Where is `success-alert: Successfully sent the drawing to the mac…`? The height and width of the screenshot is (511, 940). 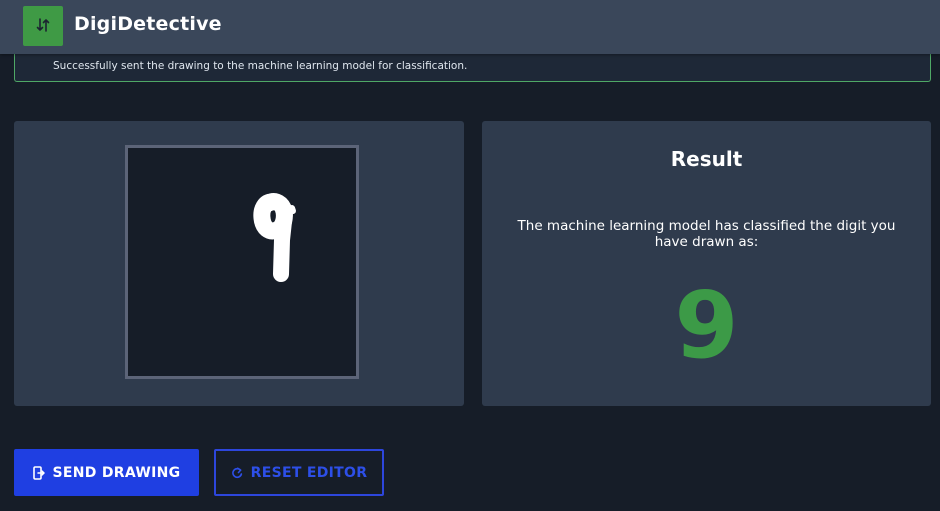
success-alert: Successfully sent the drawing to the mac… is located at coordinates (472, 66).